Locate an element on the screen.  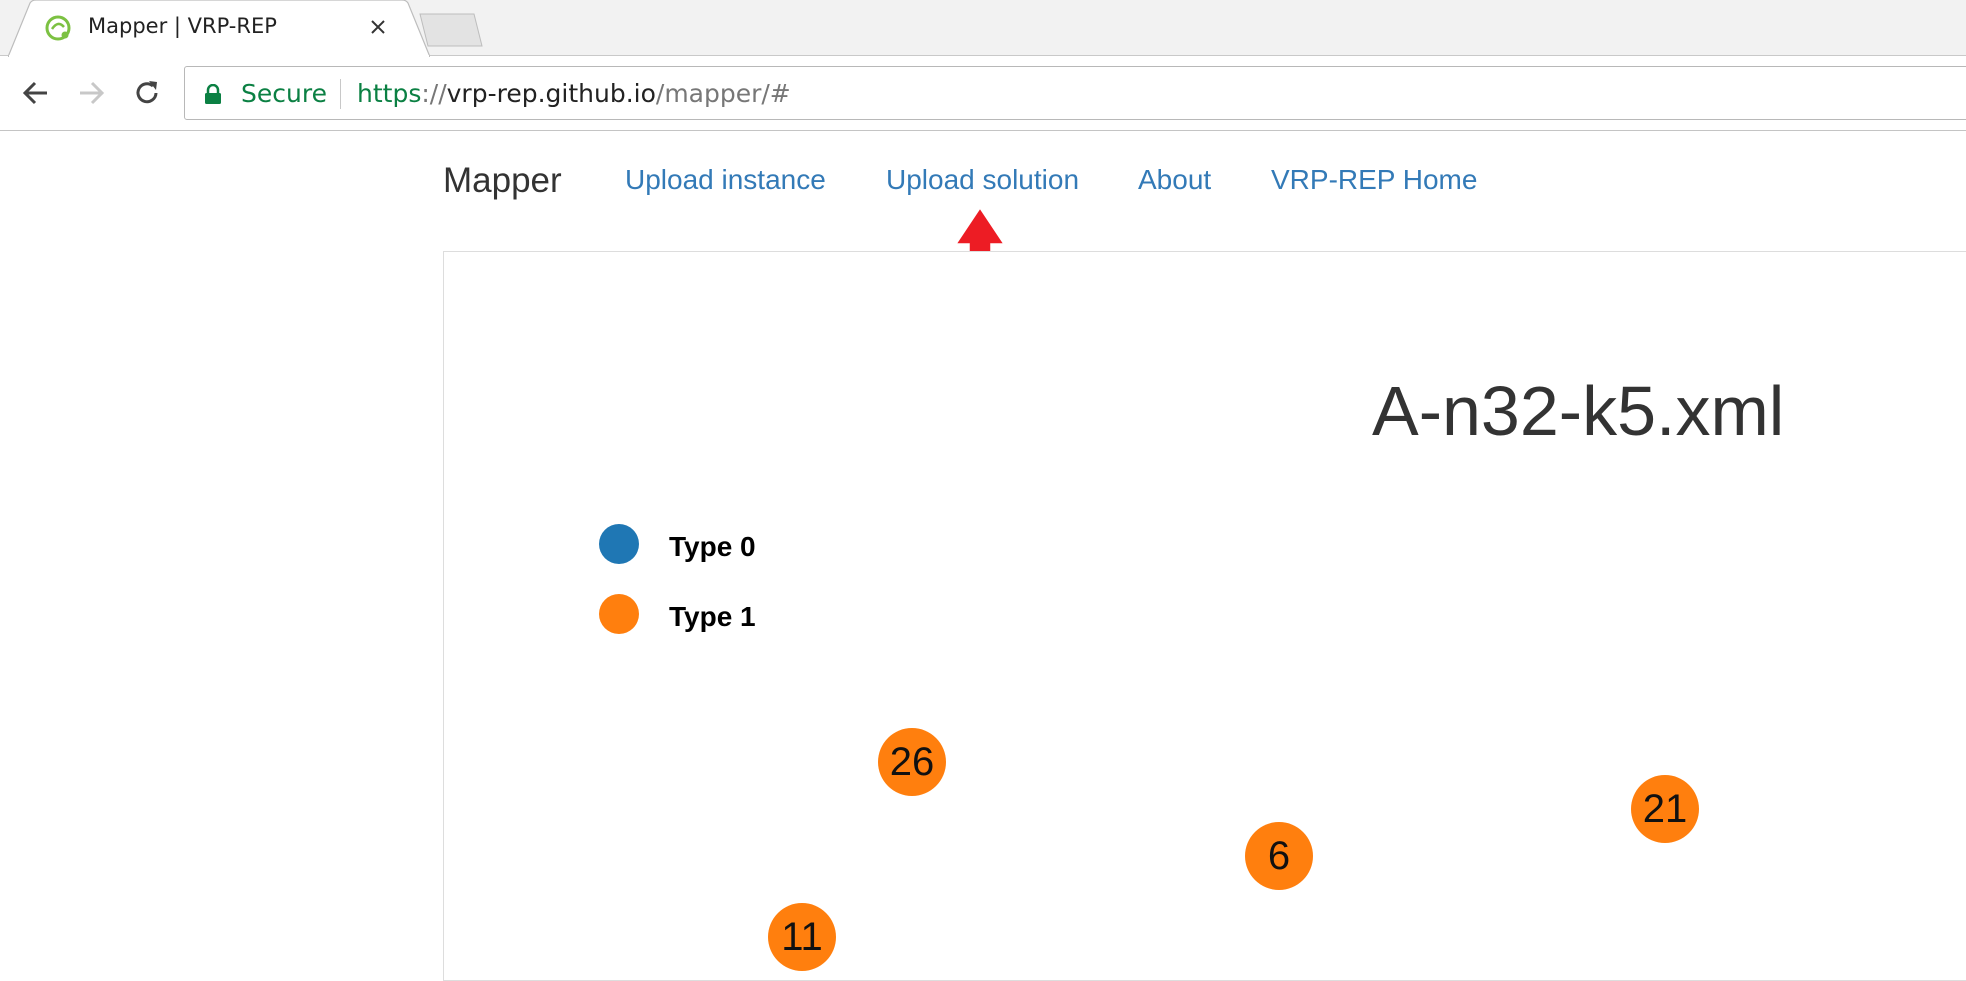
map-node: 6 is located at coordinates (1279, 856).